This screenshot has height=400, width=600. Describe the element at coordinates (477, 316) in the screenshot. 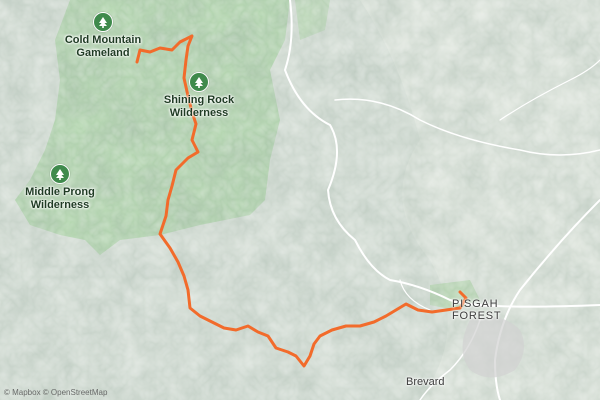

I see `town-label: FOREST` at that location.